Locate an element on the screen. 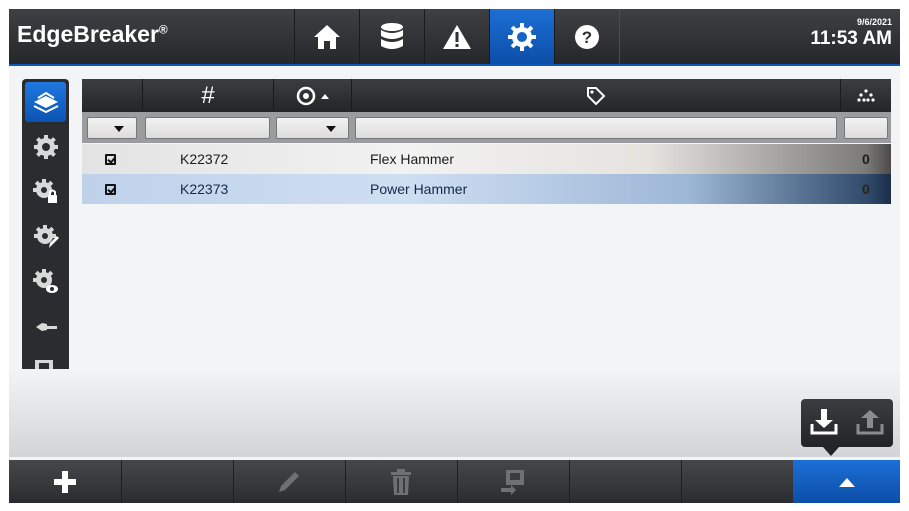 This screenshot has height=511, width=909. expand-up-icon is located at coordinates (846, 482).